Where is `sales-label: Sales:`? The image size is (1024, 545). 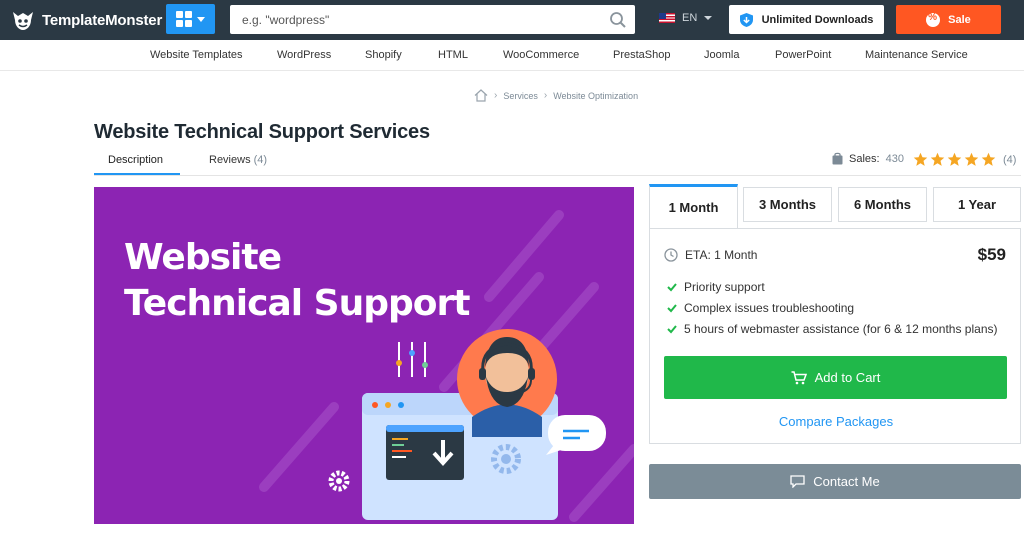
sales-label: Sales: is located at coordinates (864, 158).